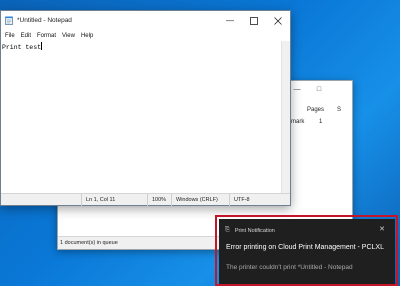  What do you see at coordinates (145, 20) in the screenshot?
I see `notepad-title-bar: *Untitled - Notepad —` at bounding box center [145, 20].